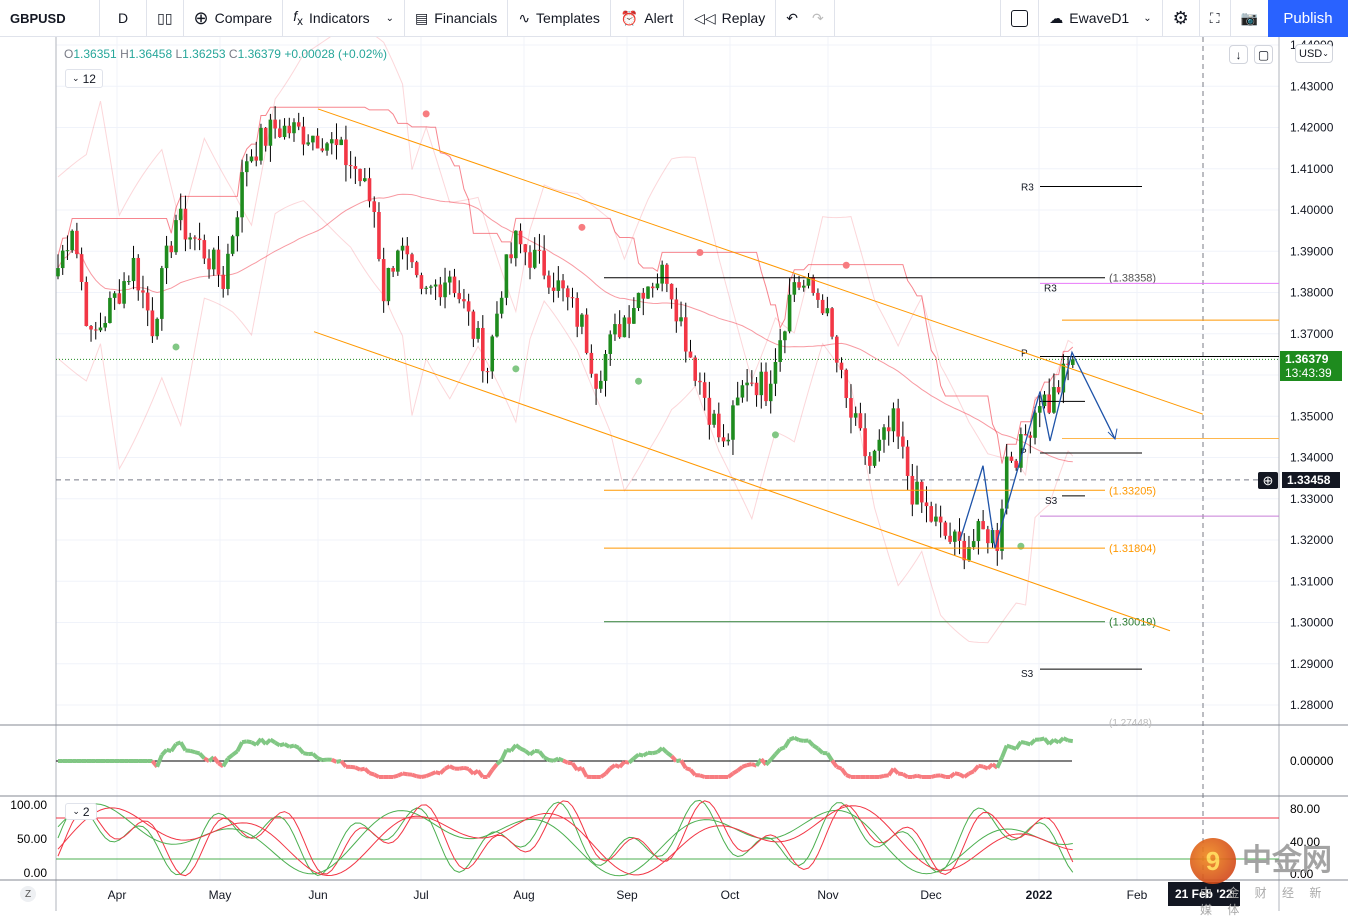 The image size is (1348, 918). I want to click on replay-button: ◁◁Replay, so click(730, 18).